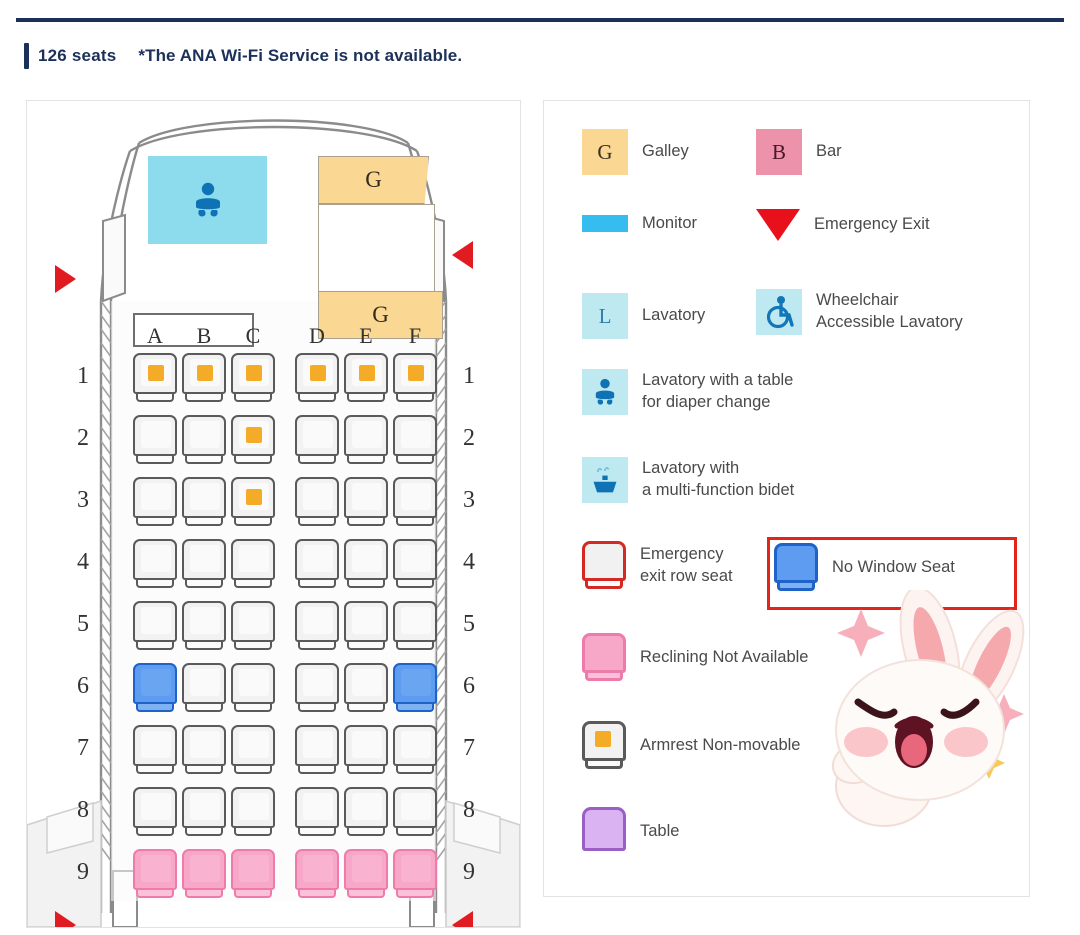 The height and width of the screenshot is (935, 1080). What do you see at coordinates (366, 875) in the screenshot?
I see `seat-9E` at bounding box center [366, 875].